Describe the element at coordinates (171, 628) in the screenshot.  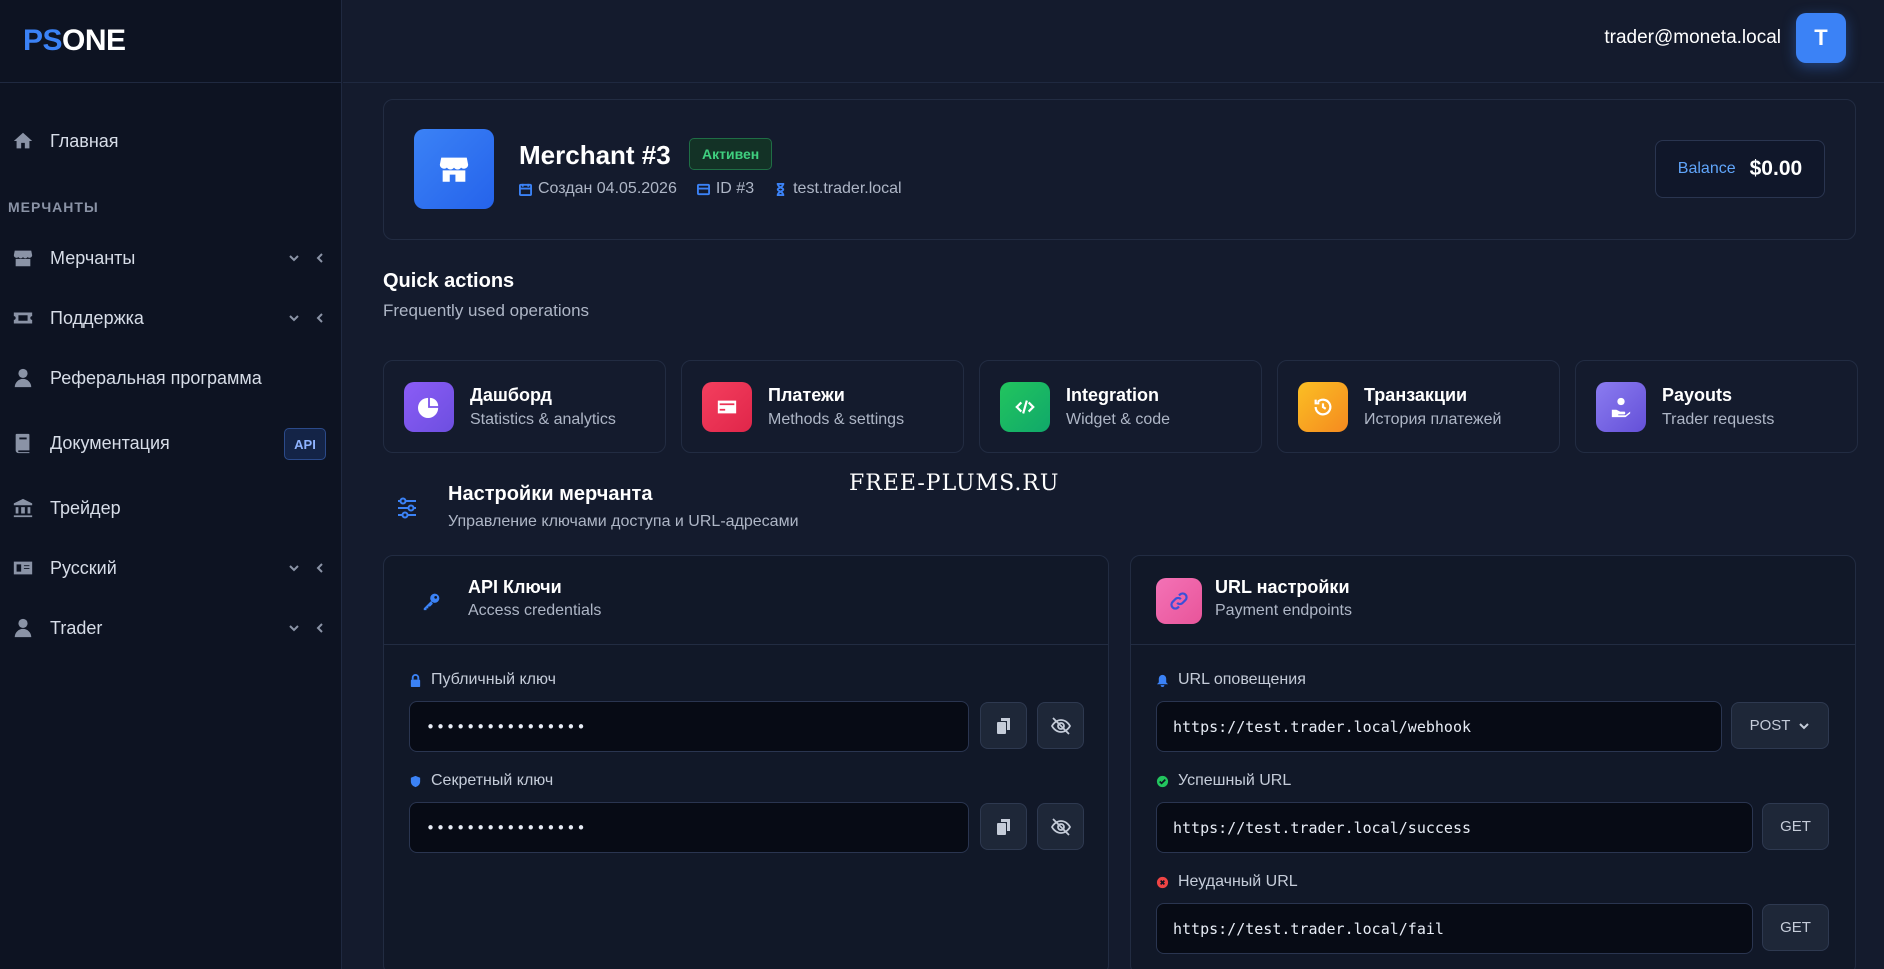
I see `sidebar-item-user-menu: Trader` at that location.